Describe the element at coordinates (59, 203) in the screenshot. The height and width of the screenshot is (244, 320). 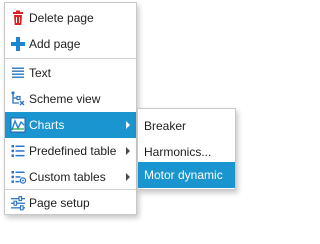
I see `menu-item-label: Page setup` at that location.